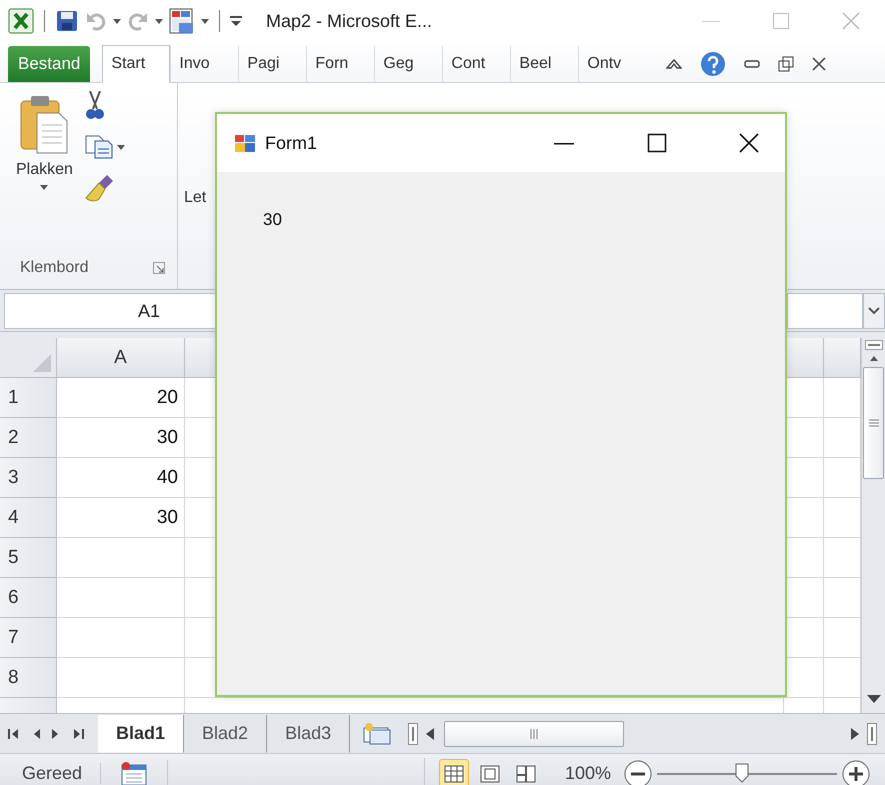  Describe the element at coordinates (674, 64) in the screenshot. I see `collapse-icon` at that location.